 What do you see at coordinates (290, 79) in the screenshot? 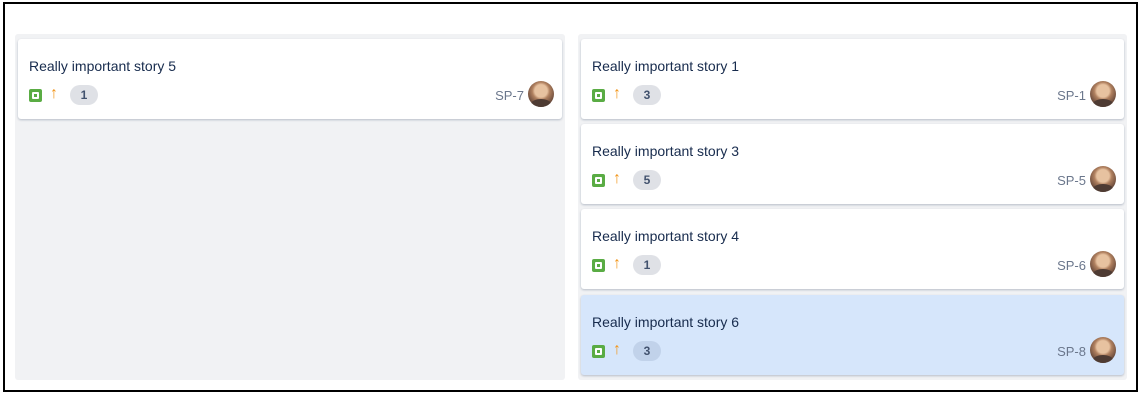
I see `issue-card: Really important story 5 ↑ 1 SP-7` at bounding box center [290, 79].